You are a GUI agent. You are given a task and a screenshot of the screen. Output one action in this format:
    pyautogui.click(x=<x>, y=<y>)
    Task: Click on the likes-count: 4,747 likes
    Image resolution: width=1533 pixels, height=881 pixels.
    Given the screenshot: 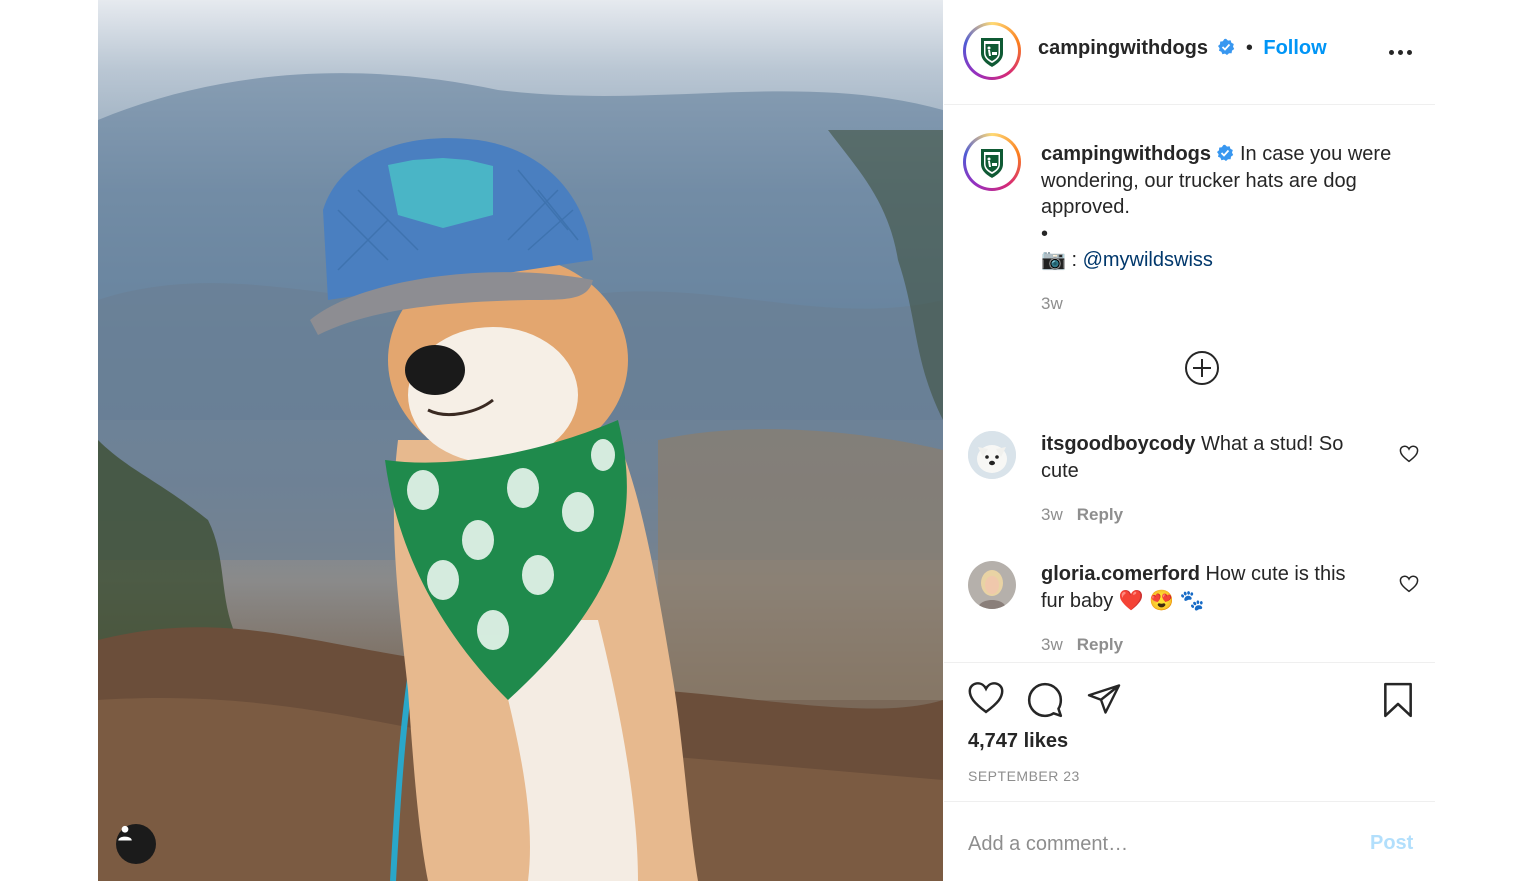 What is the action you would take?
    pyautogui.click(x=1018, y=741)
    